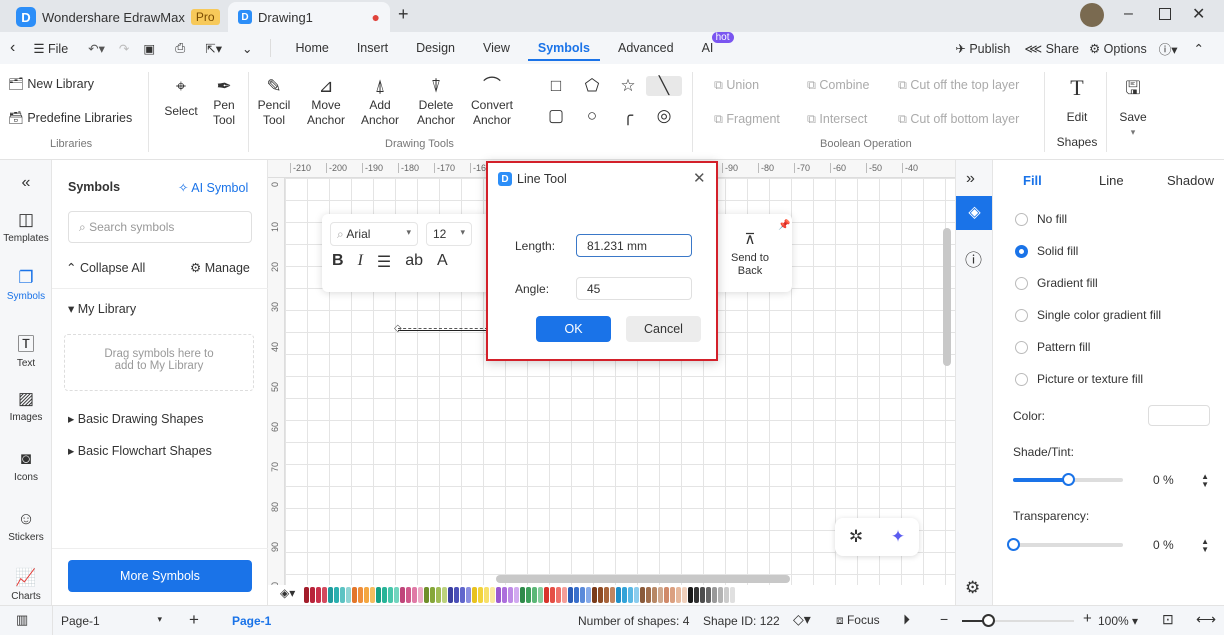 This screenshot has height=635, width=1224. I want to click on collapse-panel-icon: «, so click(26, 183).